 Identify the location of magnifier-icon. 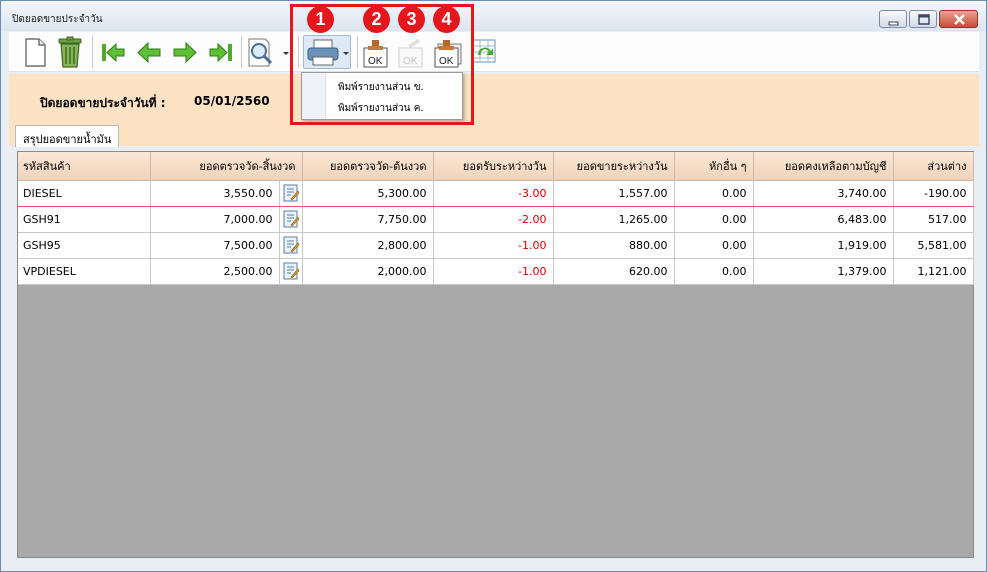
(268, 52).